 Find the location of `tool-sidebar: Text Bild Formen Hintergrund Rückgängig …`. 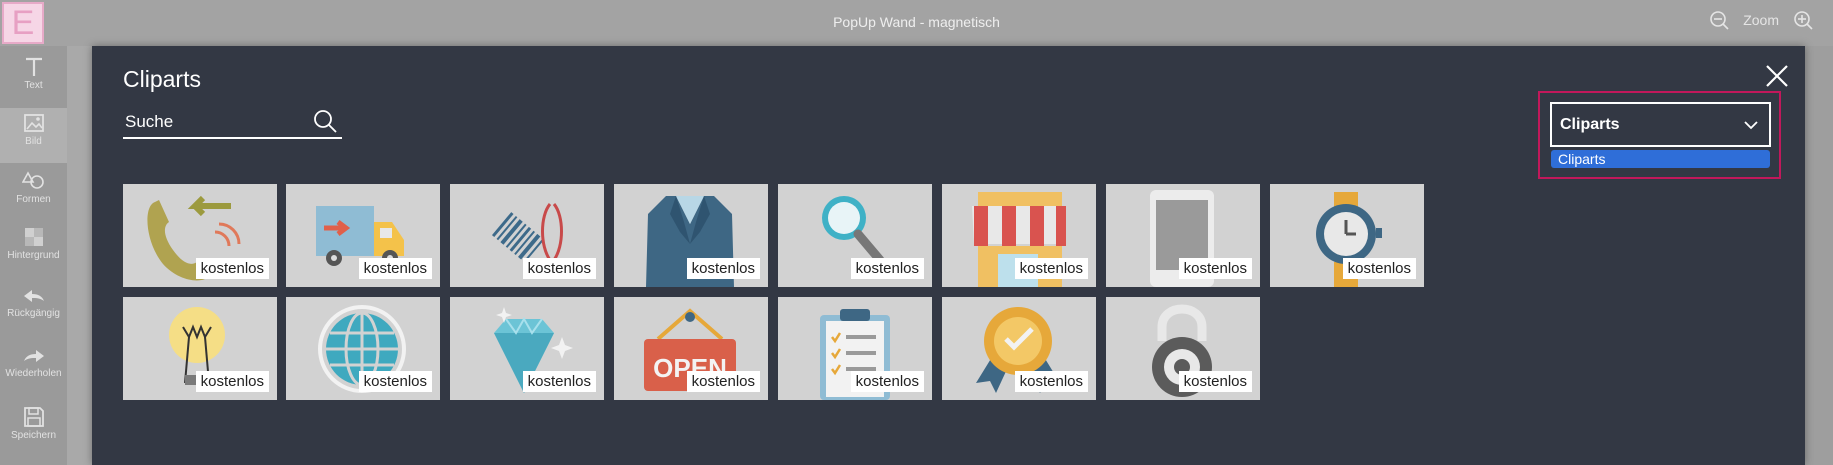

tool-sidebar: Text Bild Formen Hintergrund Rückgängig … is located at coordinates (33, 255).